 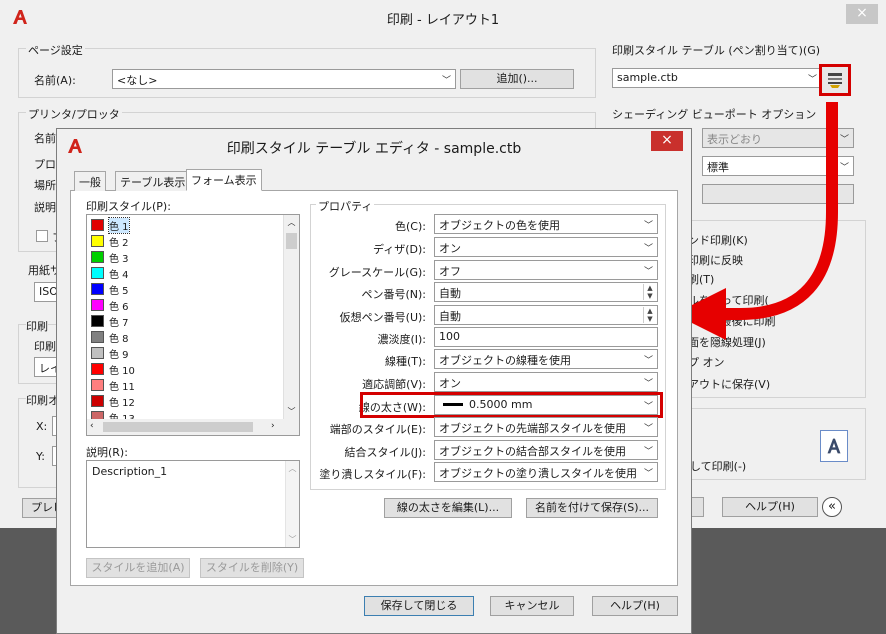 I want to click on outer-help-button: ヘルプ(H), so click(x=770, y=507).